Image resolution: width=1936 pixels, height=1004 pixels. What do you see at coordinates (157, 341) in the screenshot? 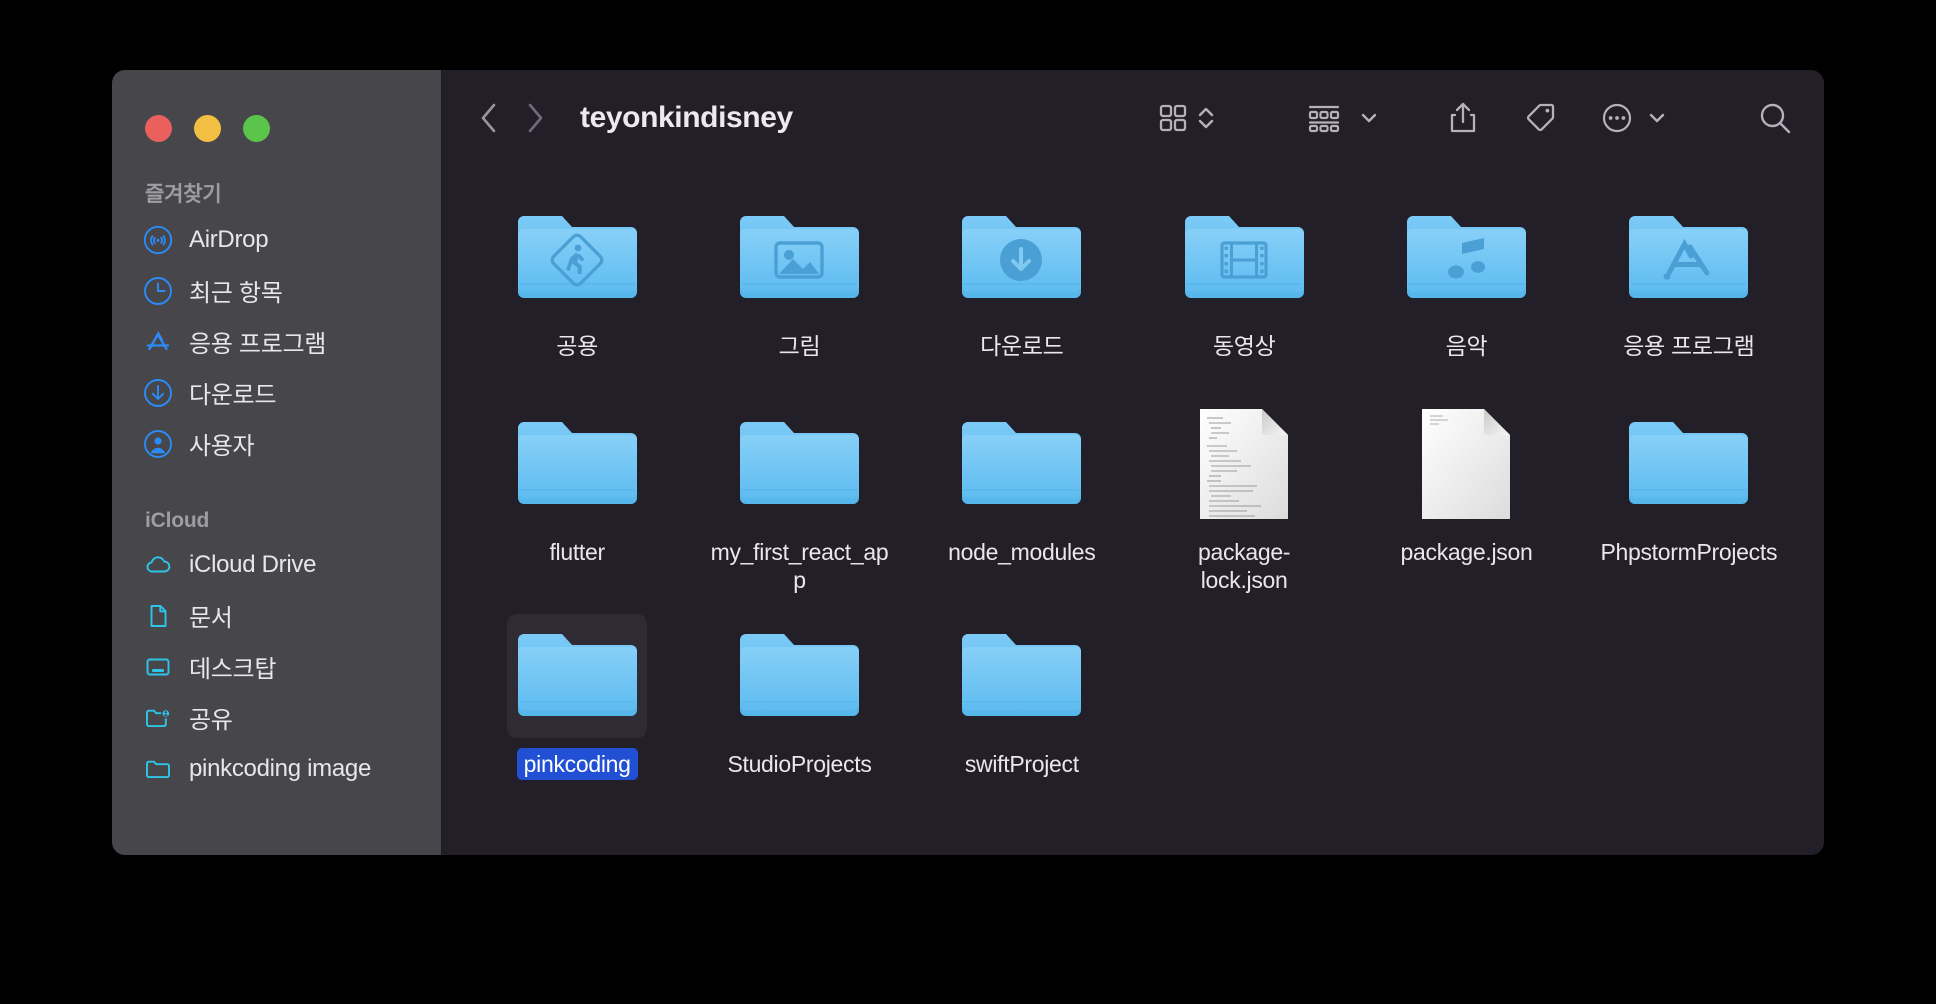
I see `app-store-icon` at bounding box center [157, 341].